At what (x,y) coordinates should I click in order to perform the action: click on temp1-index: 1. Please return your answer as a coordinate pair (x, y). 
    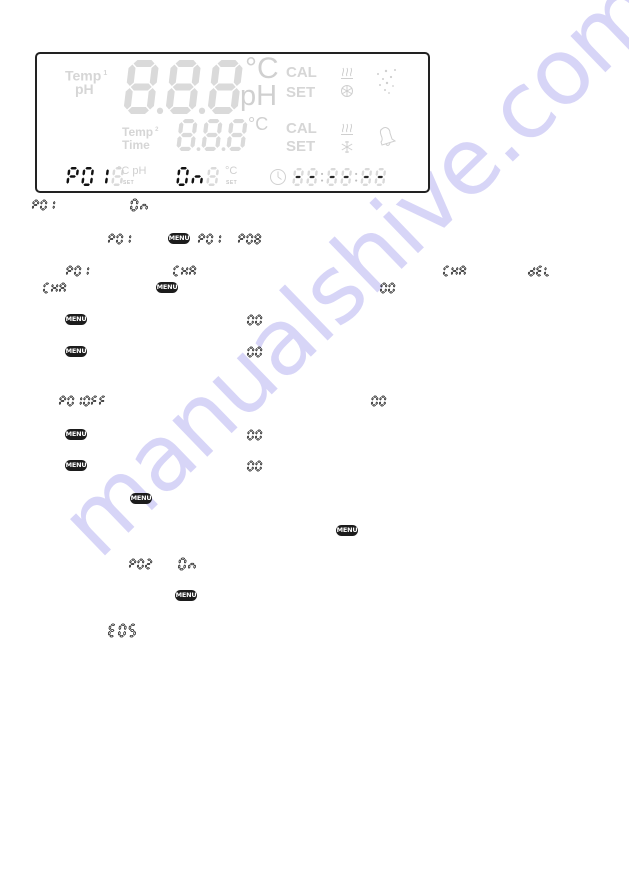
    Looking at the image, I should click on (105, 73).